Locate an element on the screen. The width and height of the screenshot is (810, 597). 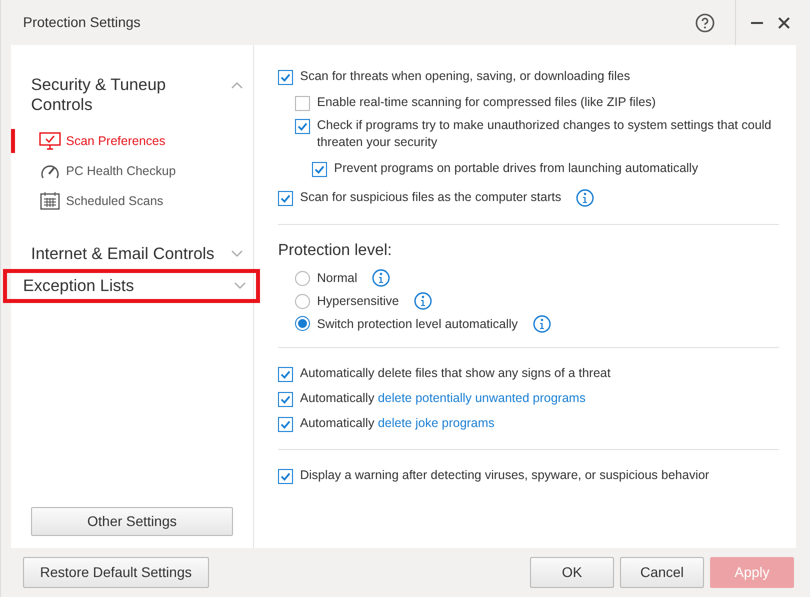
close-icon is located at coordinates (784, 22).